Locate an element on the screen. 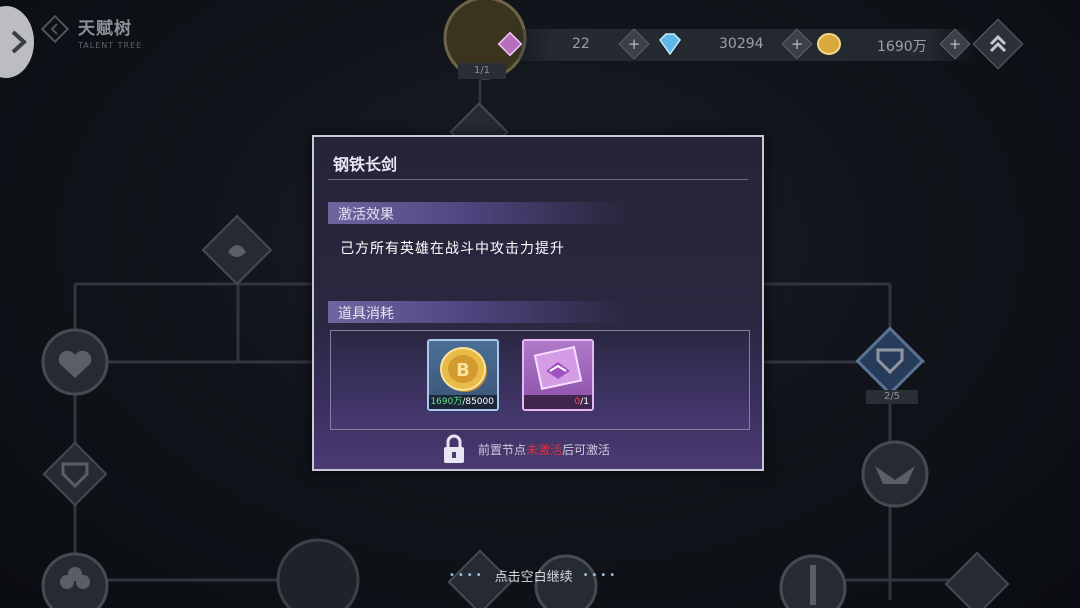  unlock-requirement: 前置节点未激活后可激活 is located at coordinates (525, 449).